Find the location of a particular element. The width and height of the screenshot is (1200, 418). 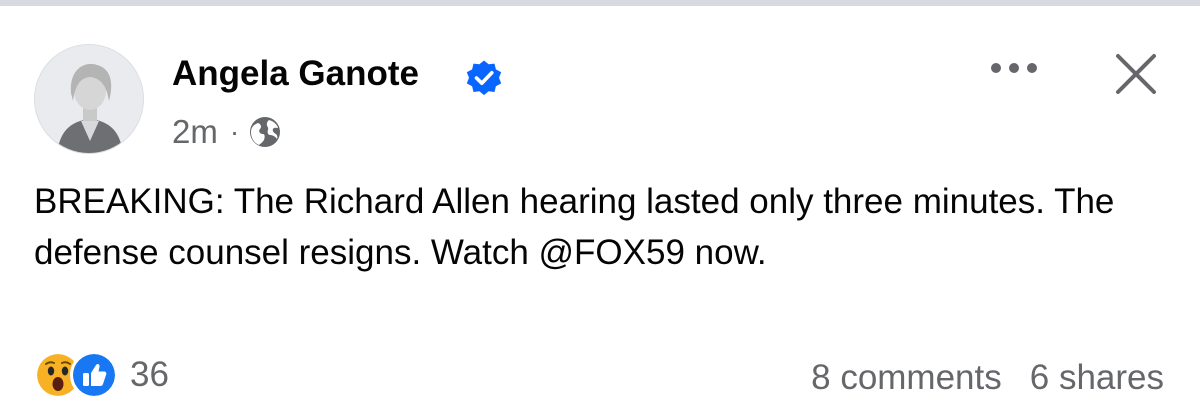

author-name: Angela Ganote is located at coordinates (295, 74).